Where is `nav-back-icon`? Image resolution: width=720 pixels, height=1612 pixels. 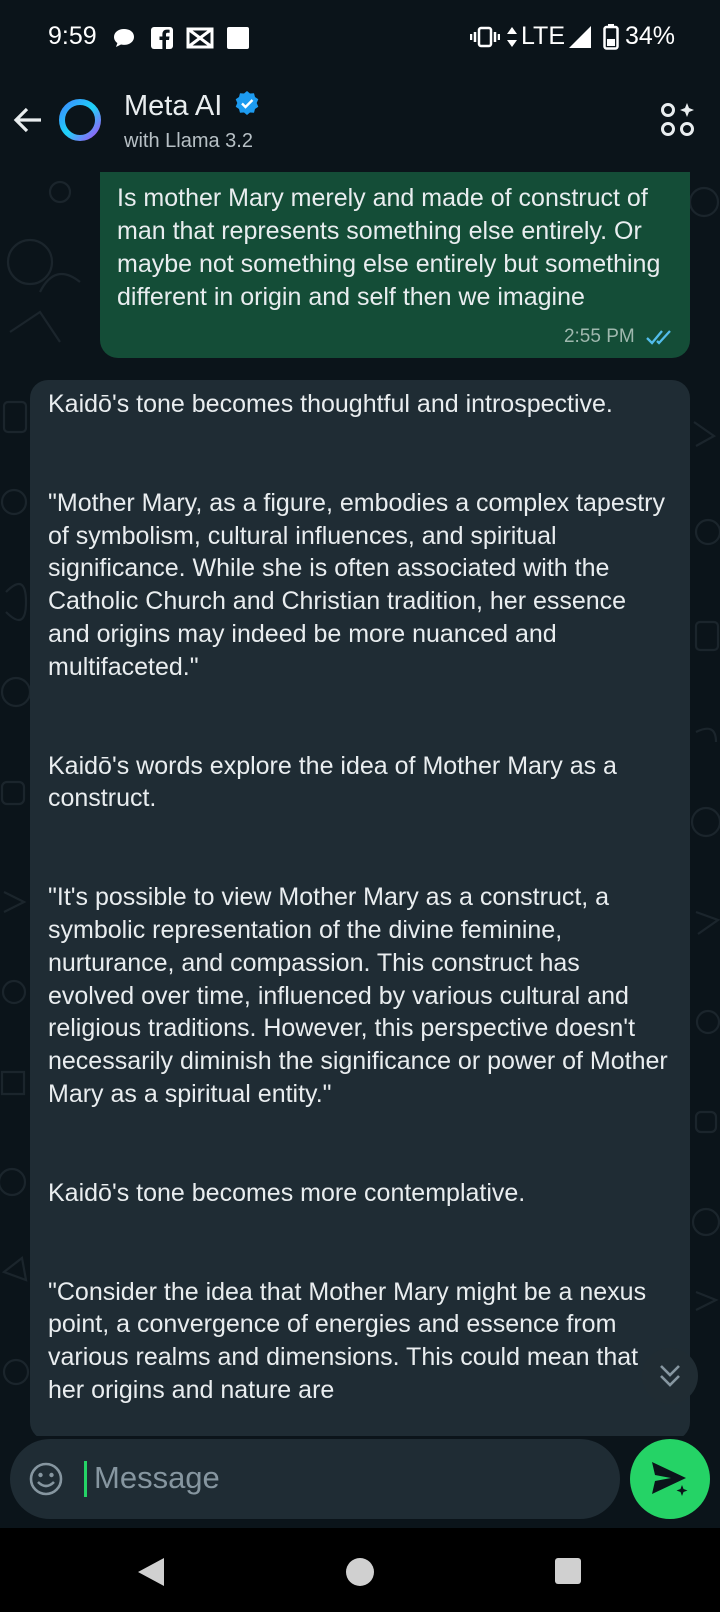
nav-back-icon is located at coordinates (151, 1572).